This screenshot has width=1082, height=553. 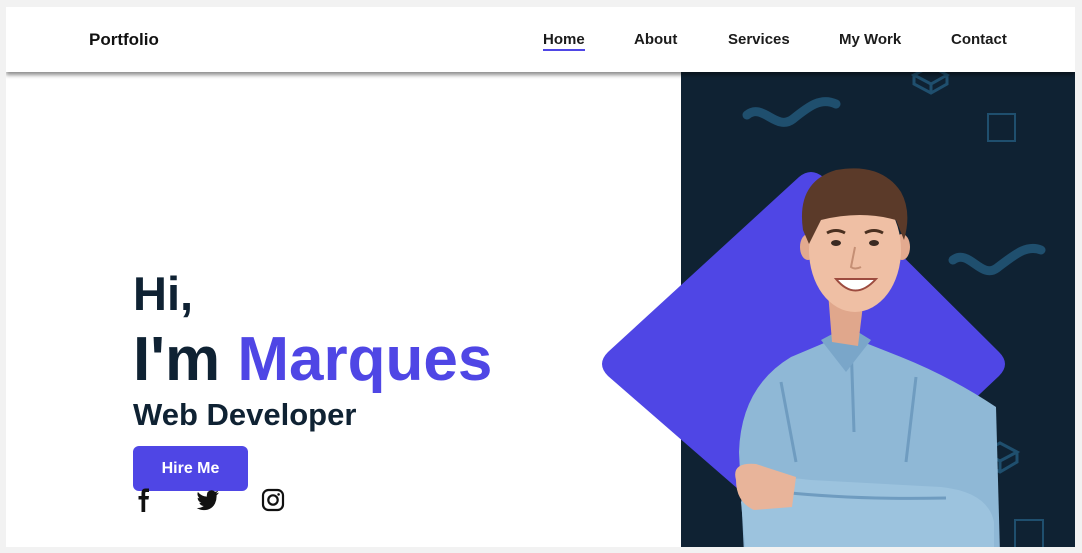 What do you see at coordinates (870, 39) in the screenshot?
I see `nav-my-work: My Work` at bounding box center [870, 39].